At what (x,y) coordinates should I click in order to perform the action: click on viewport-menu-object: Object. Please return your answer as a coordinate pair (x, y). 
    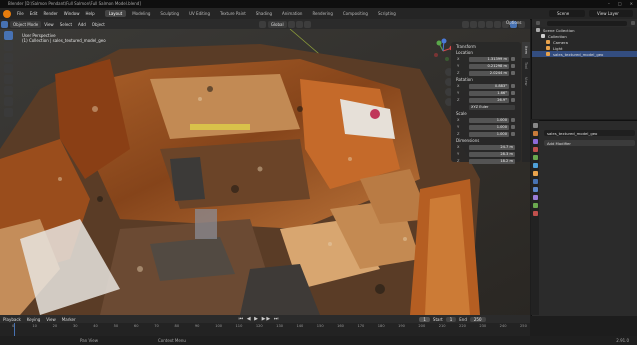
    Looking at the image, I should click on (98, 24).